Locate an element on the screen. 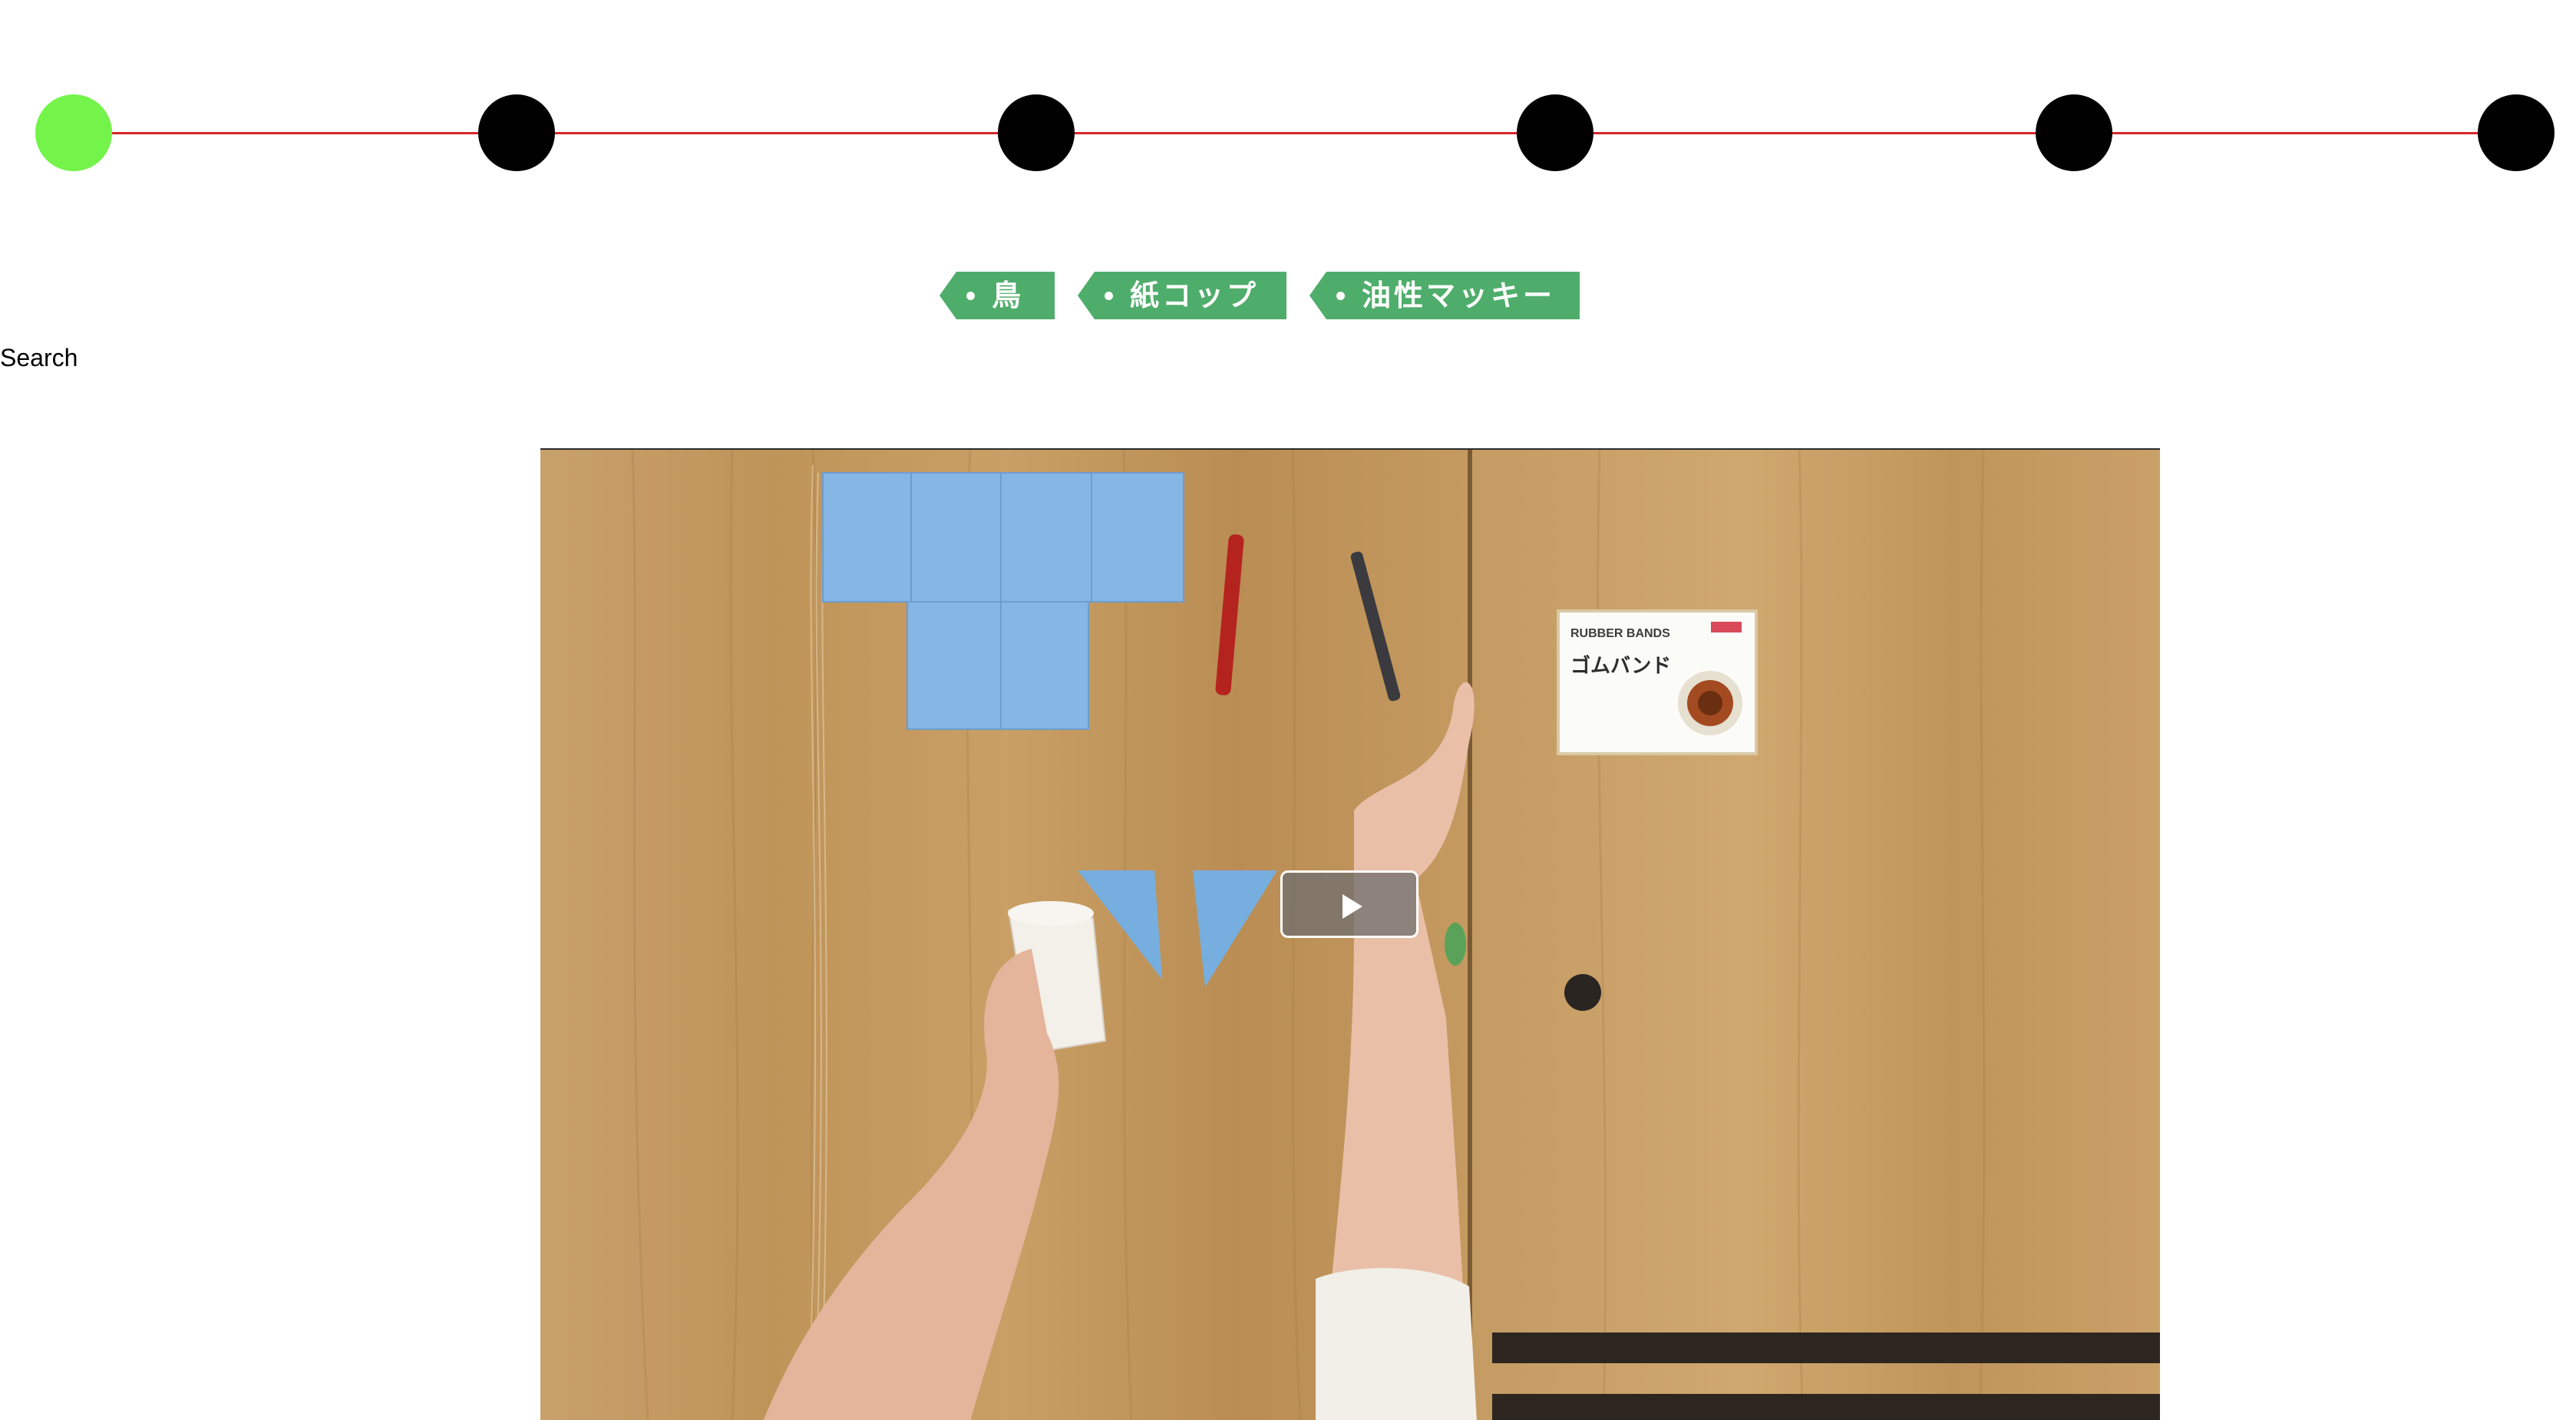 The height and width of the screenshot is (1420, 2576). step-6-dot is located at coordinates (2516, 132).